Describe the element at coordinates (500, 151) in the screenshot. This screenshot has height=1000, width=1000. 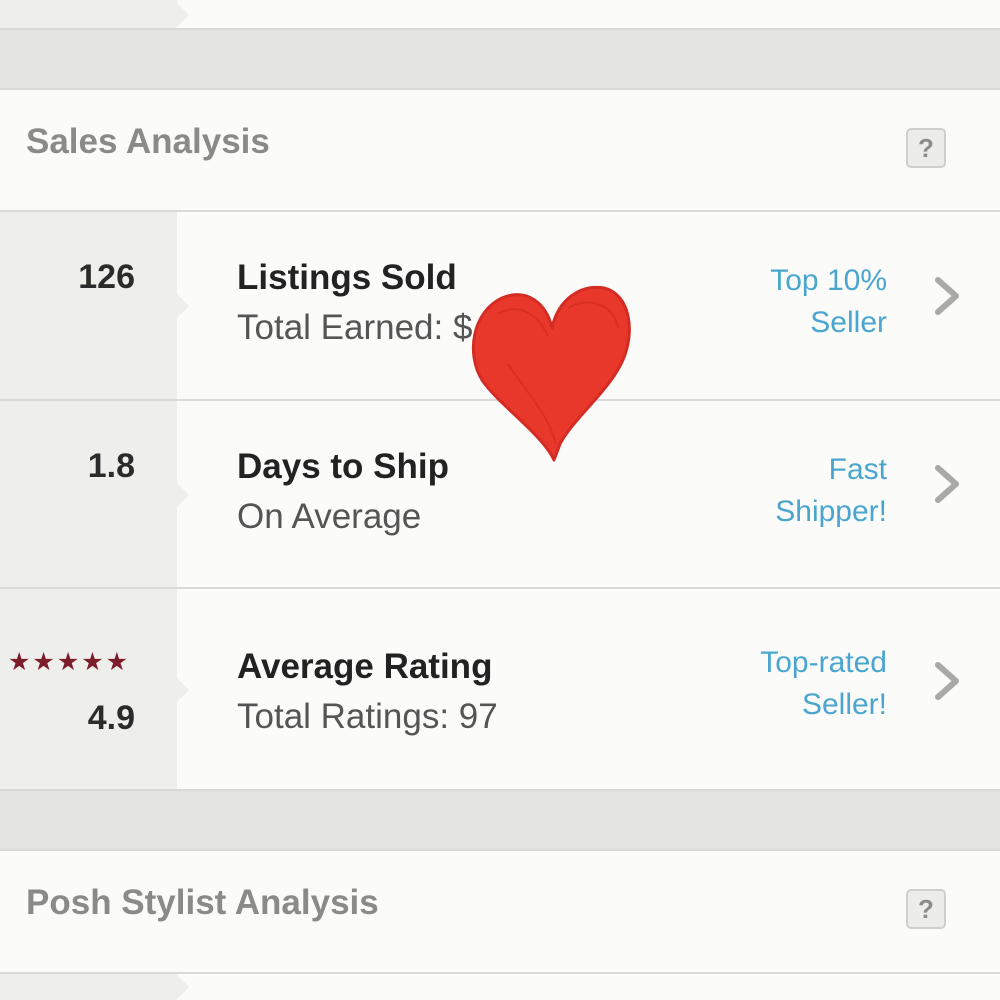
I see `sales-analysis-header: Sales Analysis ?` at that location.